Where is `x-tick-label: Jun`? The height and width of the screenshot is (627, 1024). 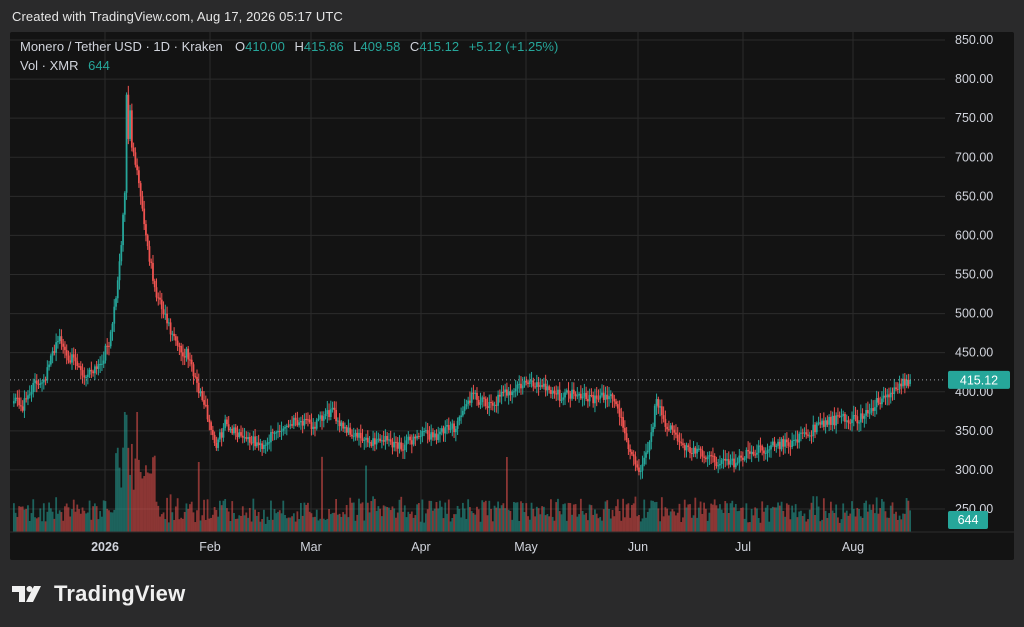
x-tick-label: Jun is located at coordinates (638, 547).